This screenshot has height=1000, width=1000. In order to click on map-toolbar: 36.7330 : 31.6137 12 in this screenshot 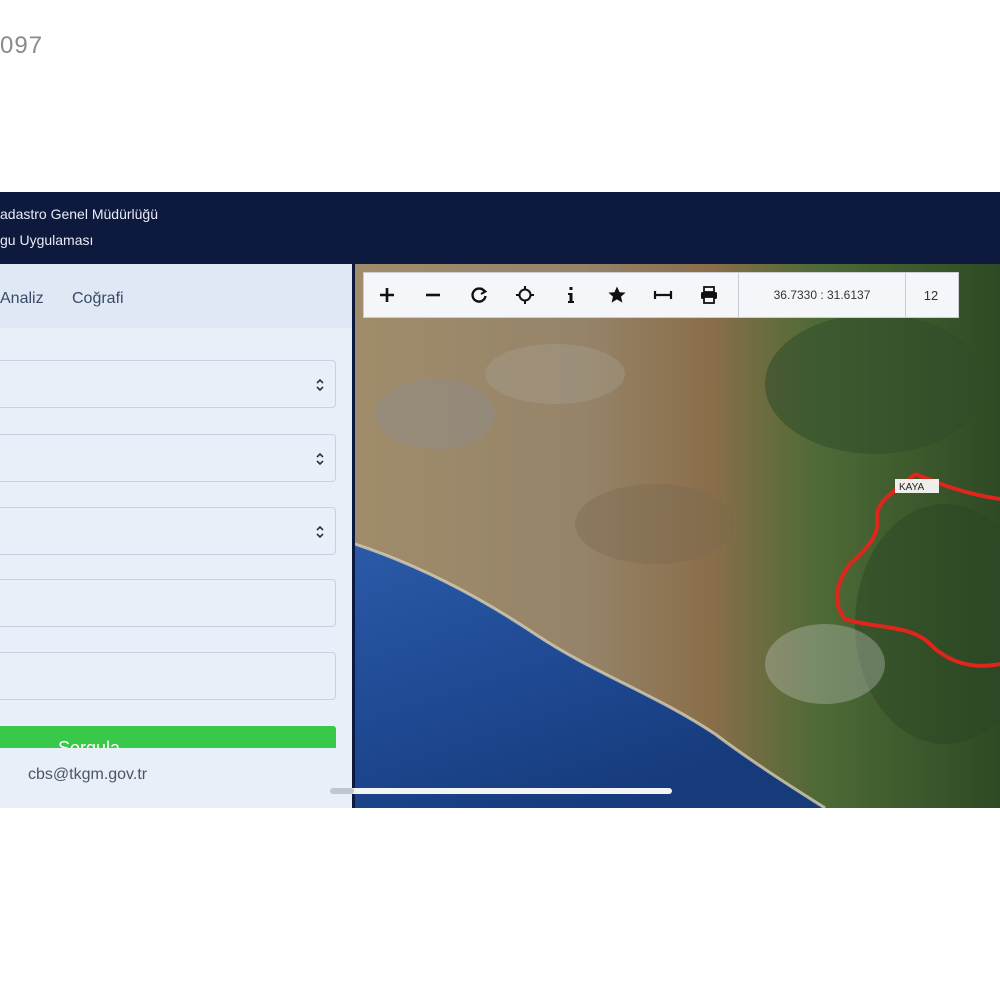, I will do `click(661, 295)`.